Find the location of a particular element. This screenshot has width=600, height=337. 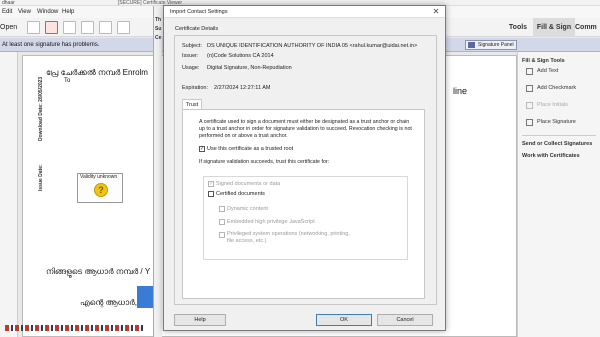

place-initials-label: Place Initials is located at coordinates (552, 105).